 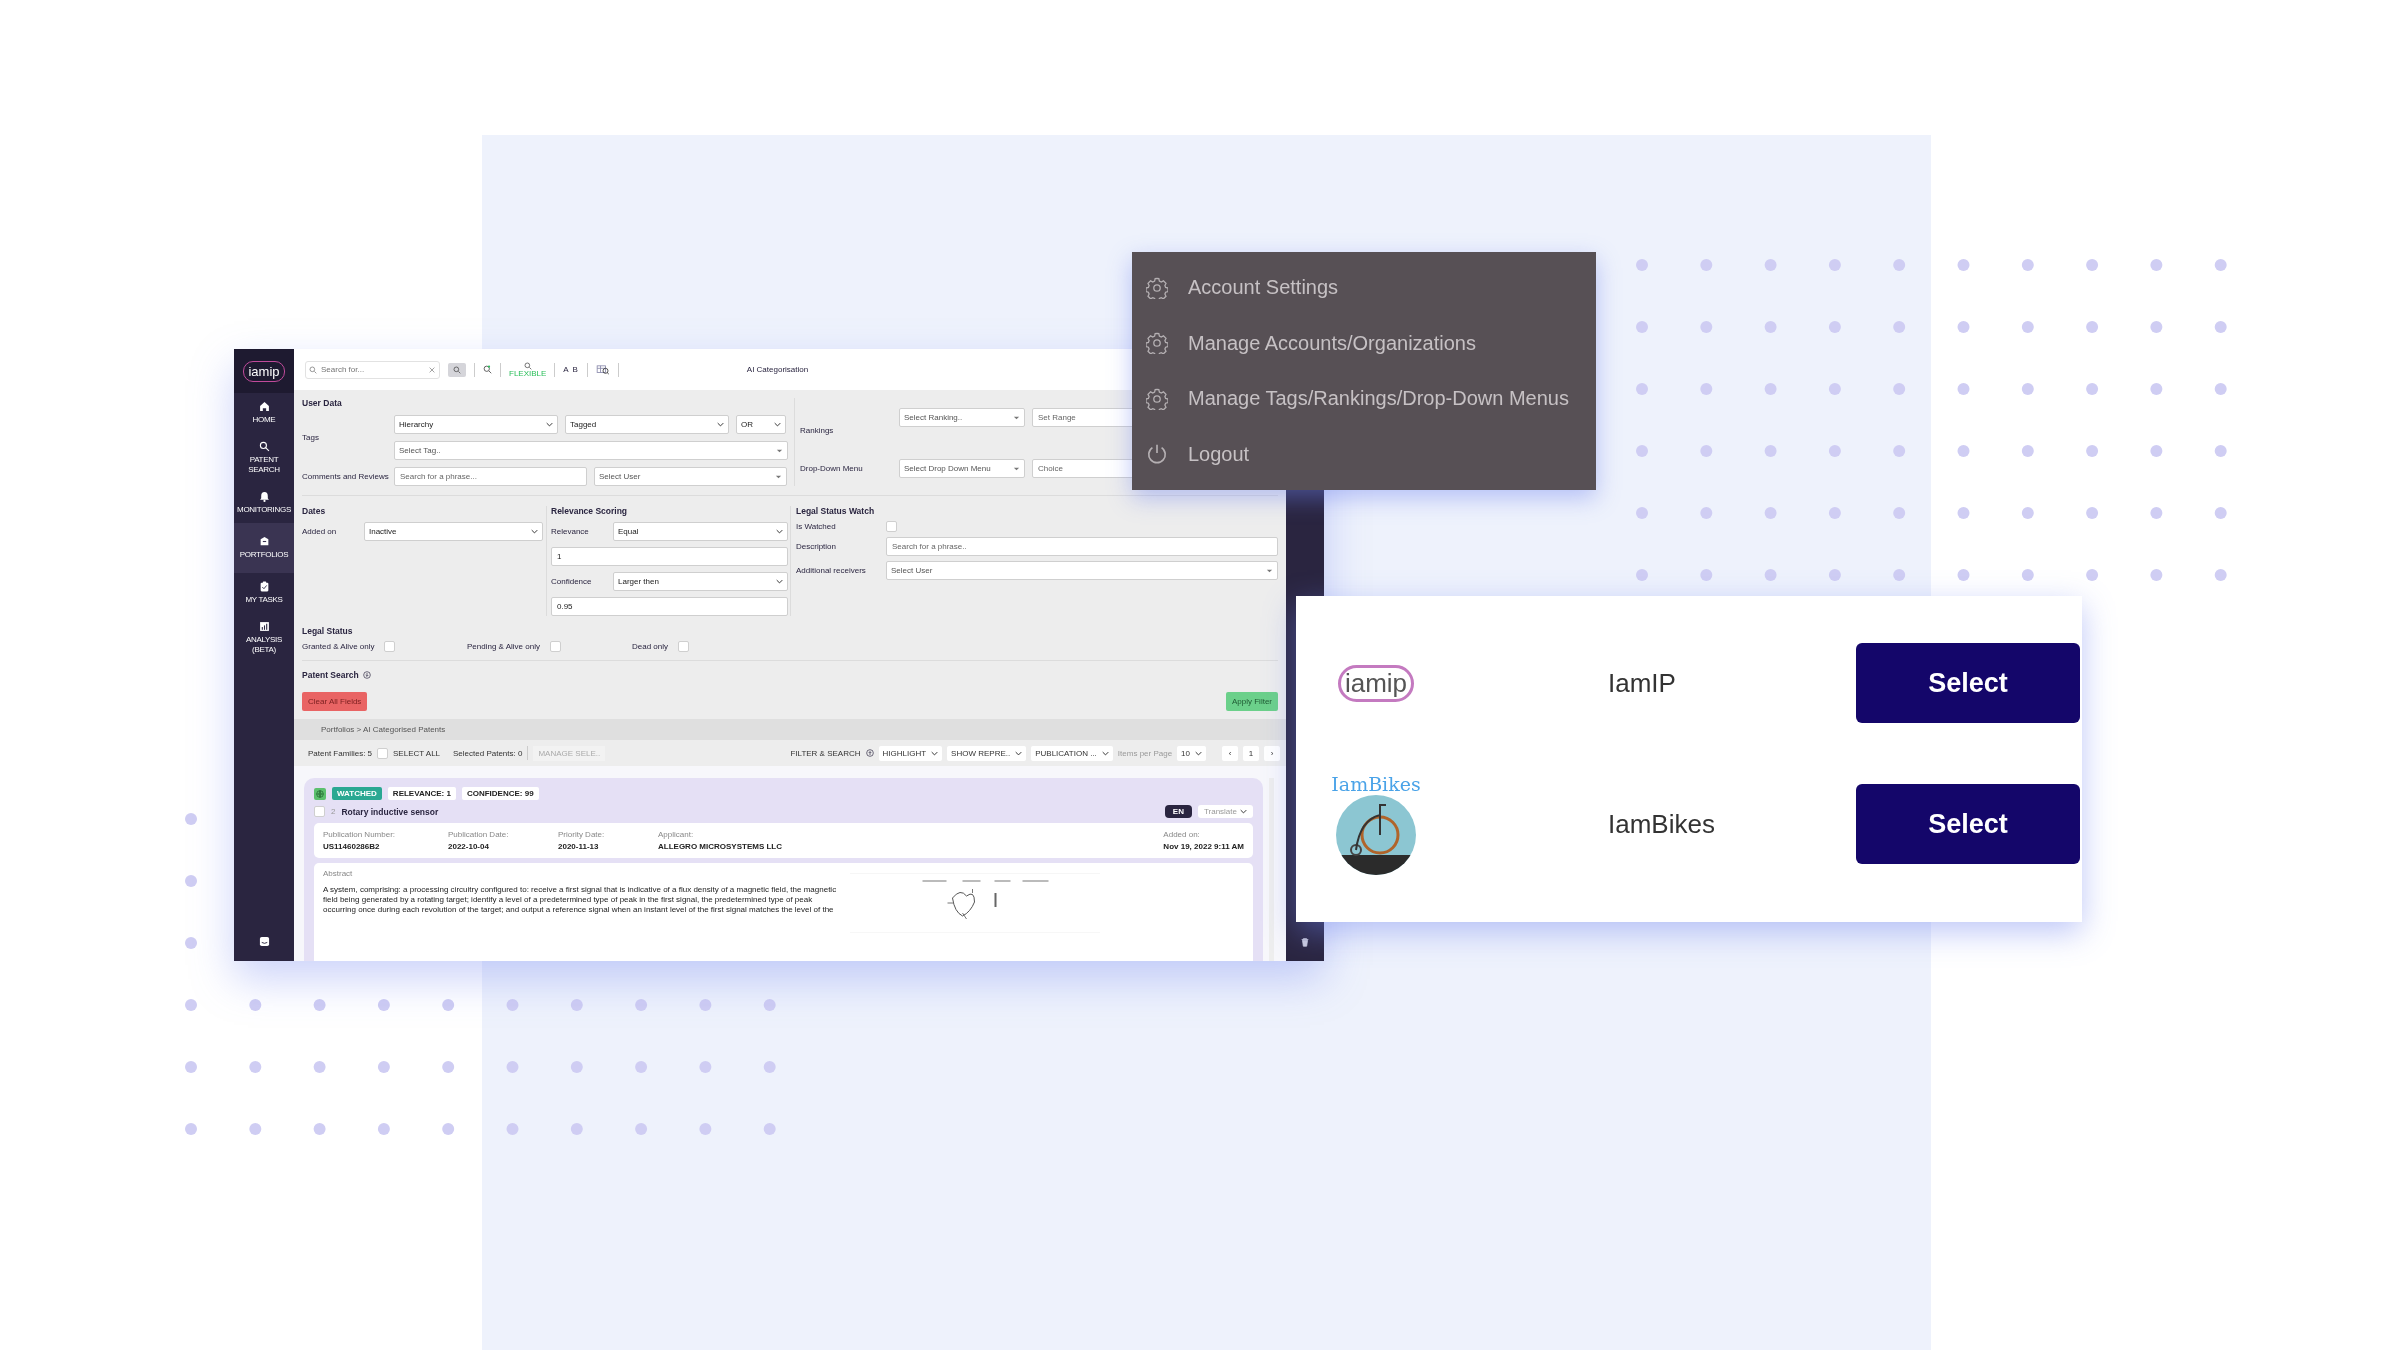 What do you see at coordinates (1376, 784) in the screenshot?
I see `logo: IamBikes` at bounding box center [1376, 784].